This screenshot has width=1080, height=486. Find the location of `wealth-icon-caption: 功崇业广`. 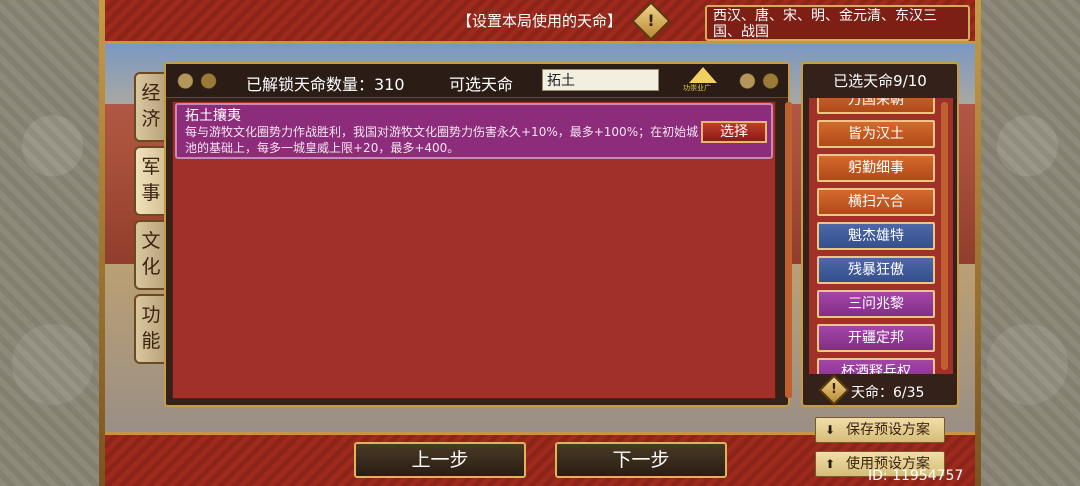

wealth-icon-caption: 功崇业广 is located at coordinates (697, 88).